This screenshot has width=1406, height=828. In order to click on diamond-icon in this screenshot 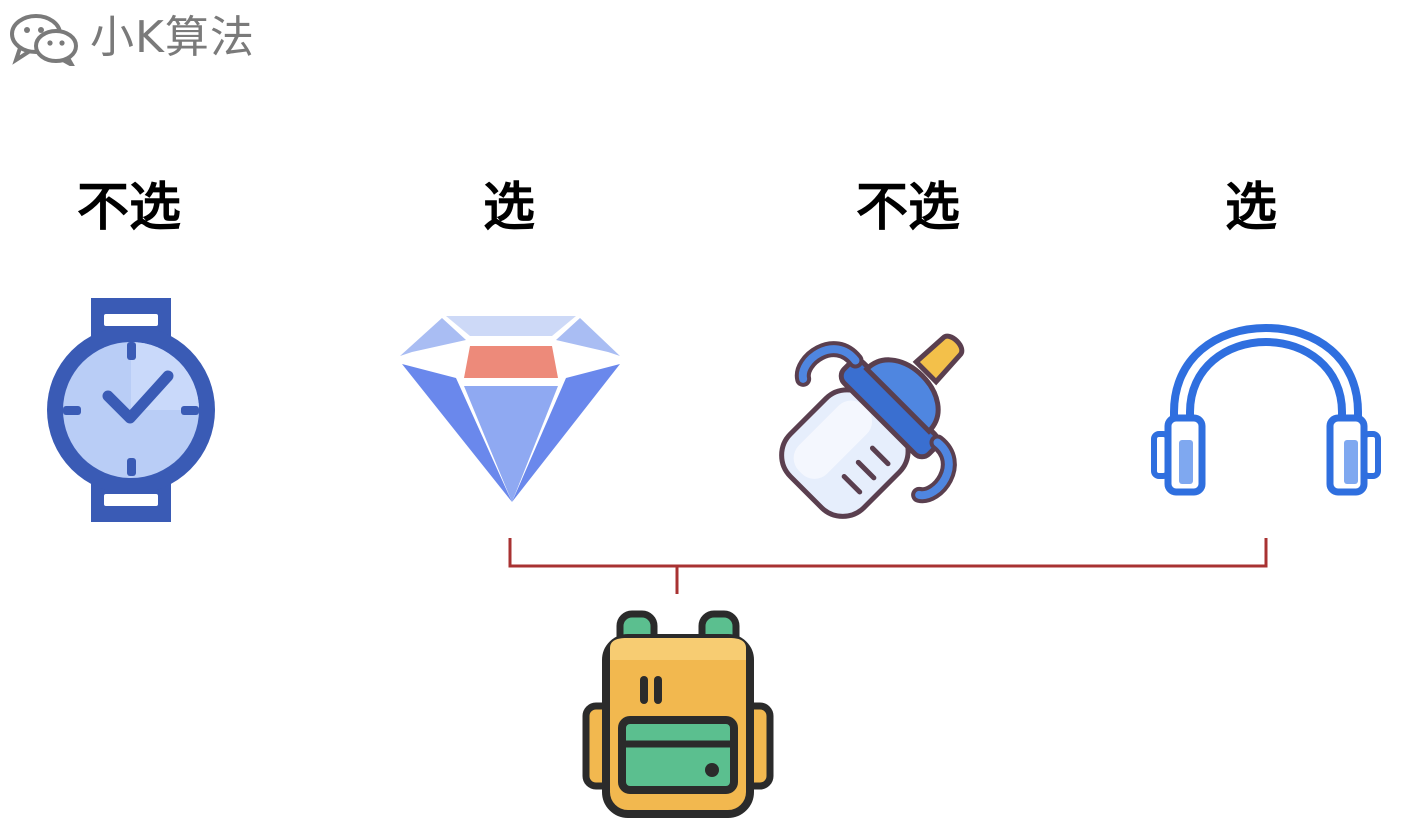, I will do `click(510, 409)`.